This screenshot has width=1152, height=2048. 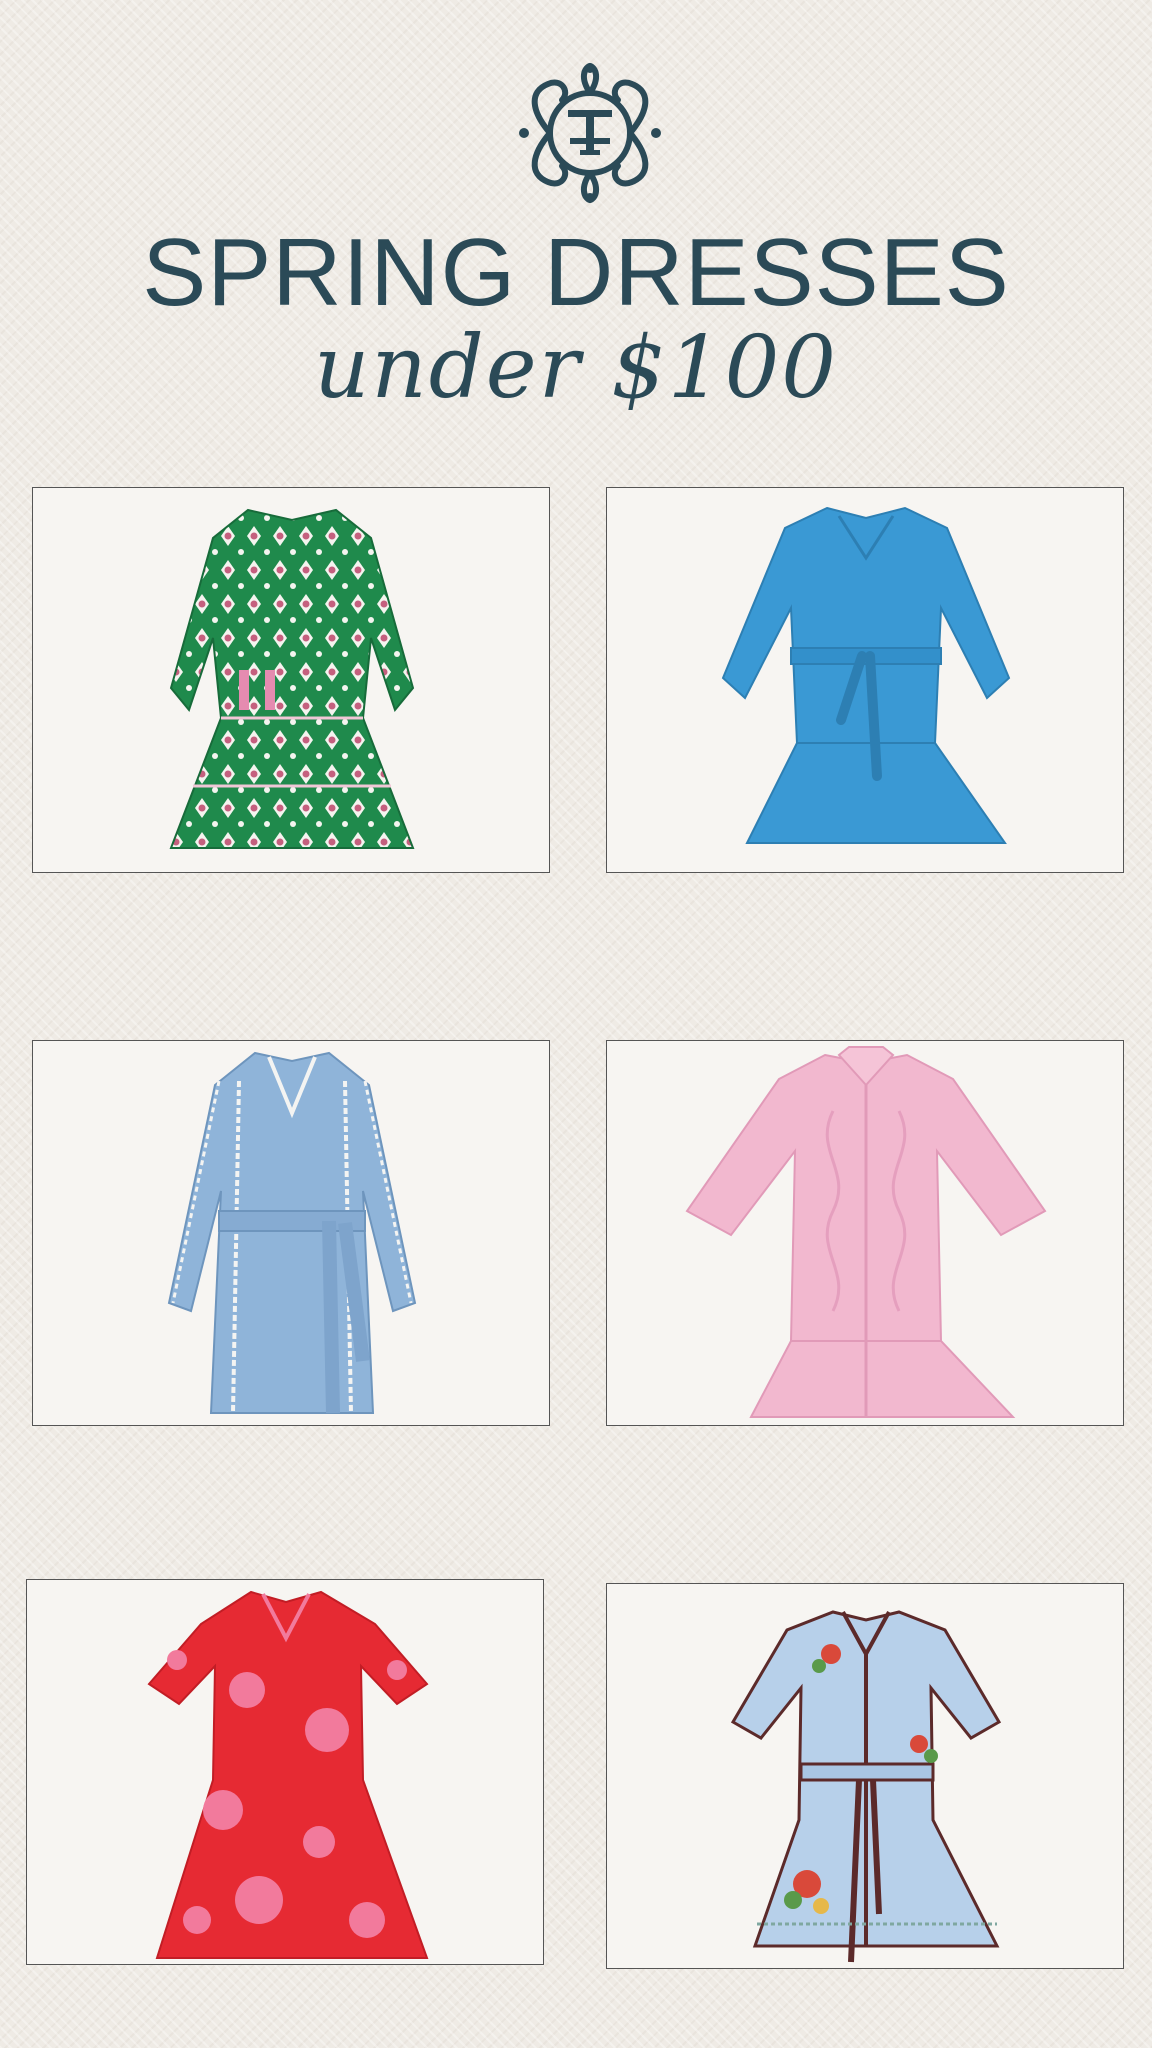 I want to click on pink-embroidered-shirt-dress-icon, so click(x=866, y=1232).